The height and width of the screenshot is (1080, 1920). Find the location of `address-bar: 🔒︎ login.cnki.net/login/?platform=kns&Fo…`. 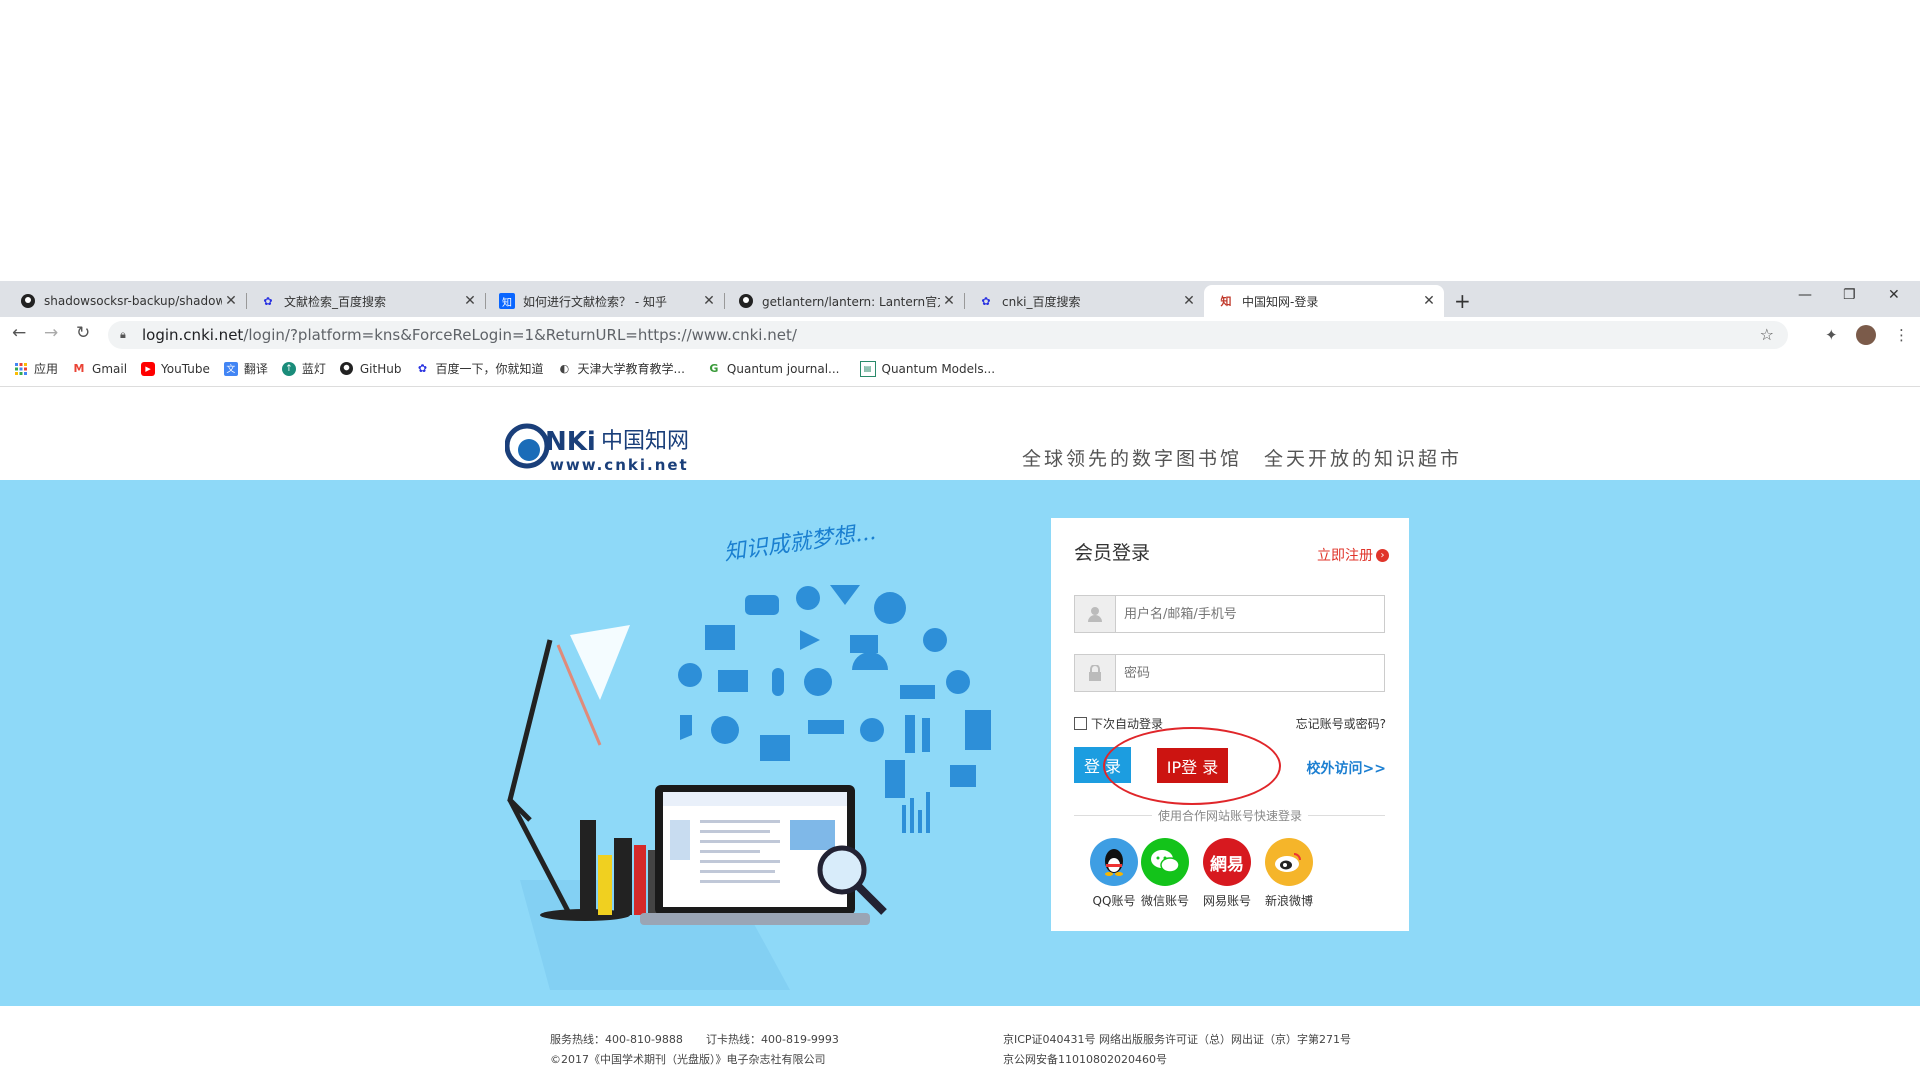

address-bar: 🔒︎ login.cnki.net/login/?platform=kns&Fo… is located at coordinates (948, 335).